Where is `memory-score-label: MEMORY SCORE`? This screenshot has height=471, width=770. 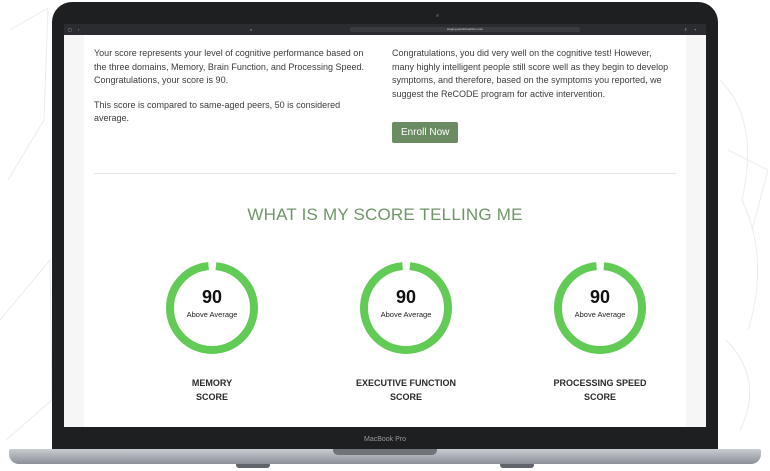
memory-score-label: MEMORY SCORE is located at coordinates (212, 390).